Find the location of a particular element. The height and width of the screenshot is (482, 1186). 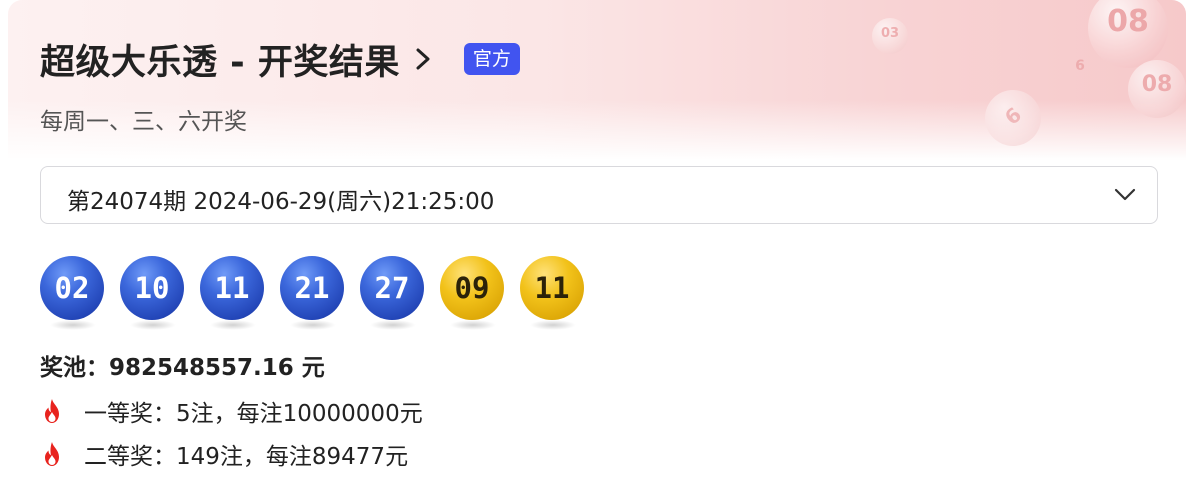

prize-pool-amount: 982548557.16 is located at coordinates (201, 368).